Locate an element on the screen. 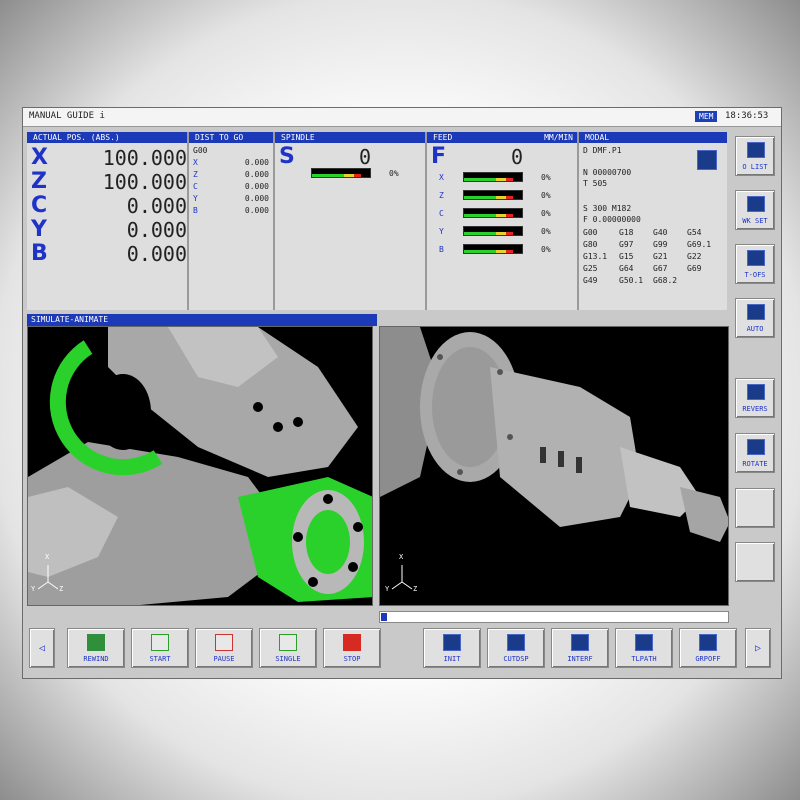 Image resolution: width=800 pixels, height=800 pixels. dist-to-go-row: Z 0.000 is located at coordinates (231, 175).